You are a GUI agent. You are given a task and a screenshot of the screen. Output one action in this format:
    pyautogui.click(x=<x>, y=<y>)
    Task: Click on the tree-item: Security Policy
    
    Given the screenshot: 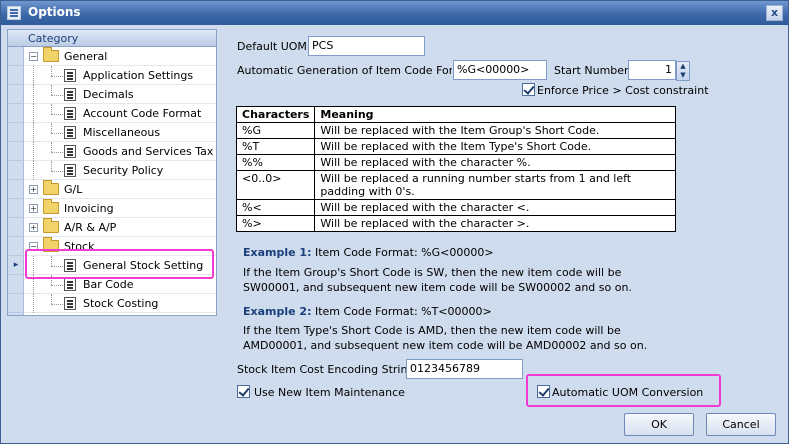 What is the action you would take?
    pyautogui.click(x=112, y=170)
    